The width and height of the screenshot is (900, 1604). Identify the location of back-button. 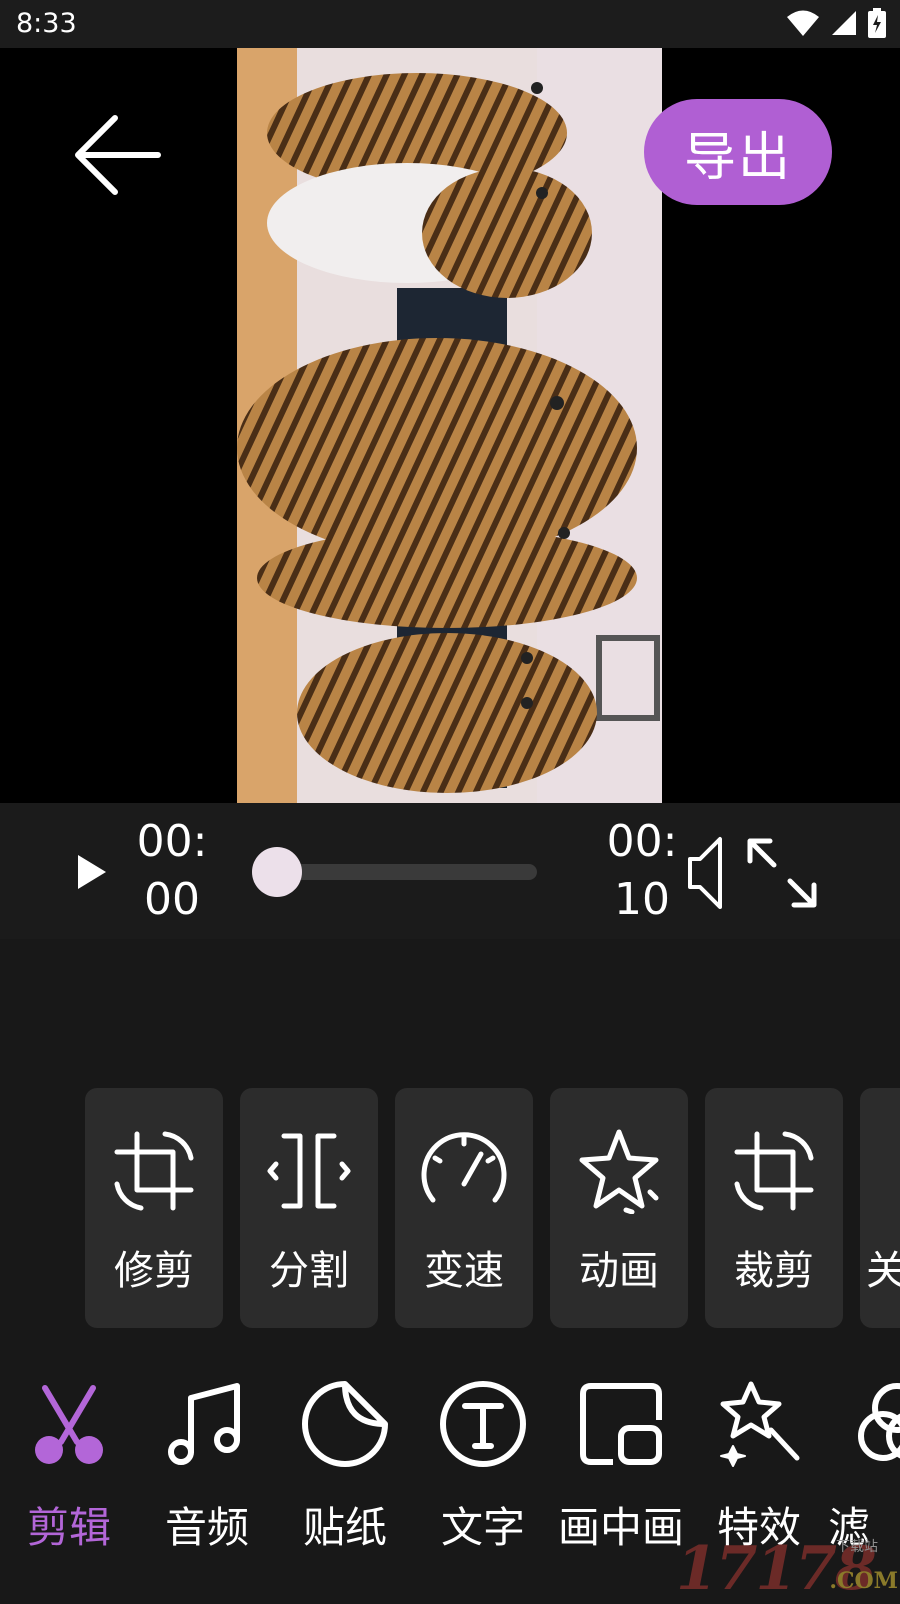
(117, 155).